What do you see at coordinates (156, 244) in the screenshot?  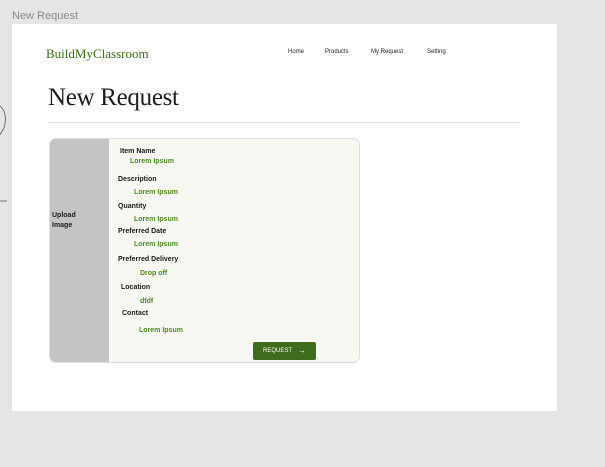 I see `field-value-preferred-date: Lorem Ipsum` at bounding box center [156, 244].